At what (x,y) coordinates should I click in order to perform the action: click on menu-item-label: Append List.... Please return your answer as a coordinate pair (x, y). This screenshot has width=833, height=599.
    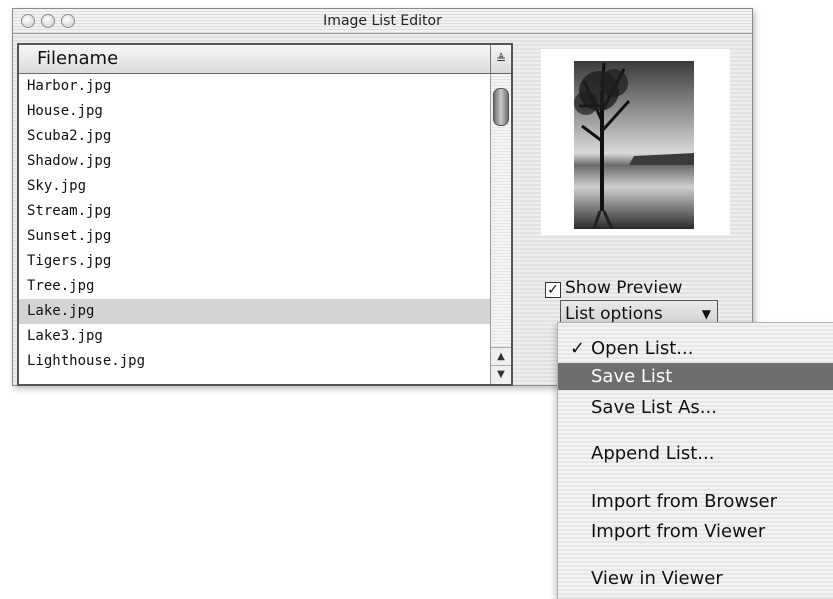
    Looking at the image, I should click on (653, 453).